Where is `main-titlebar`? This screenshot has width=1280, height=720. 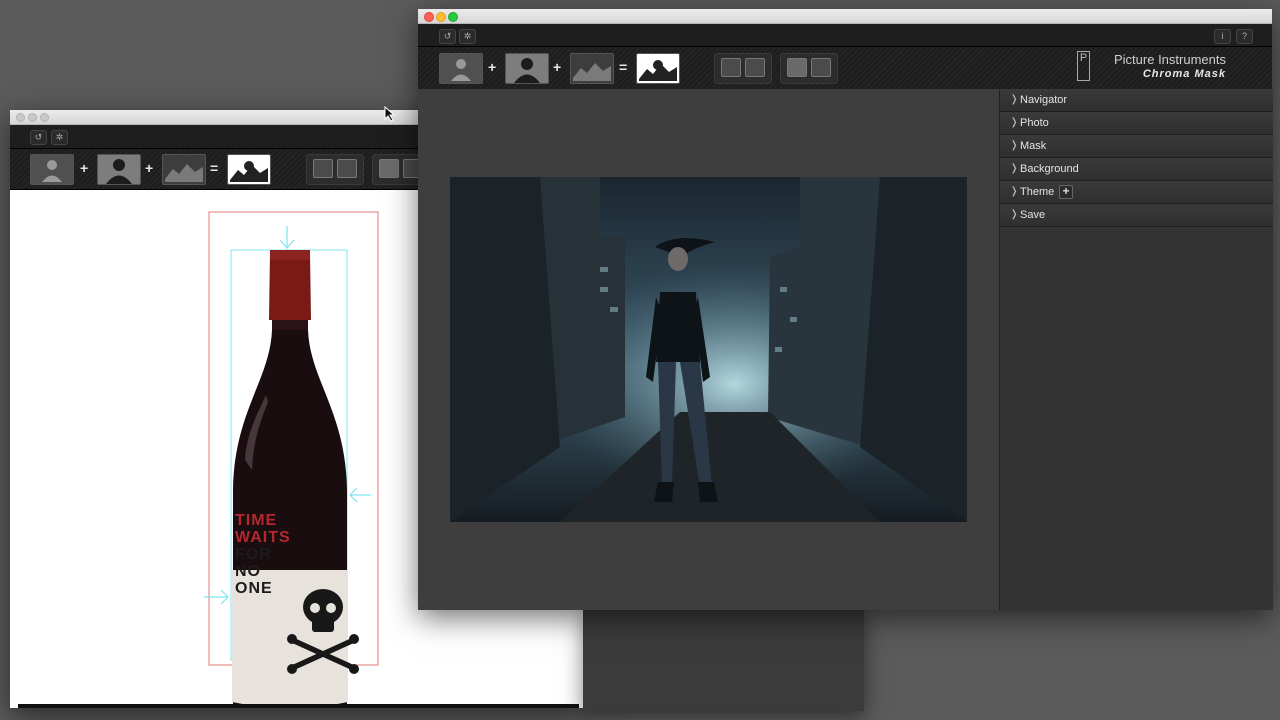
main-titlebar is located at coordinates (845, 16).